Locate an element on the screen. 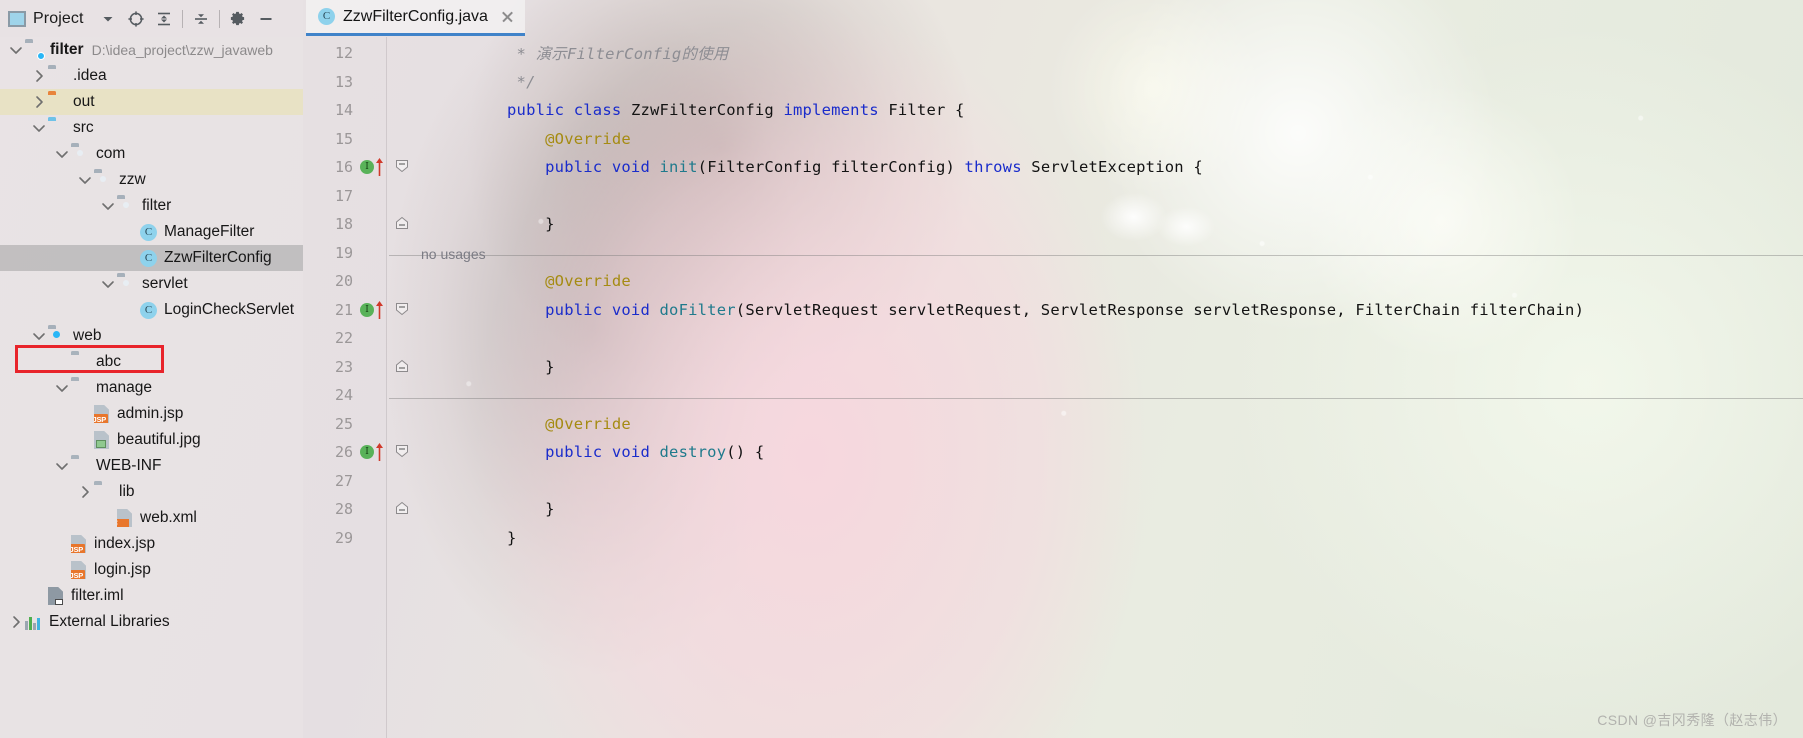 This screenshot has width=1803, height=738. tree-item-abc: abc is located at coordinates (151, 362).